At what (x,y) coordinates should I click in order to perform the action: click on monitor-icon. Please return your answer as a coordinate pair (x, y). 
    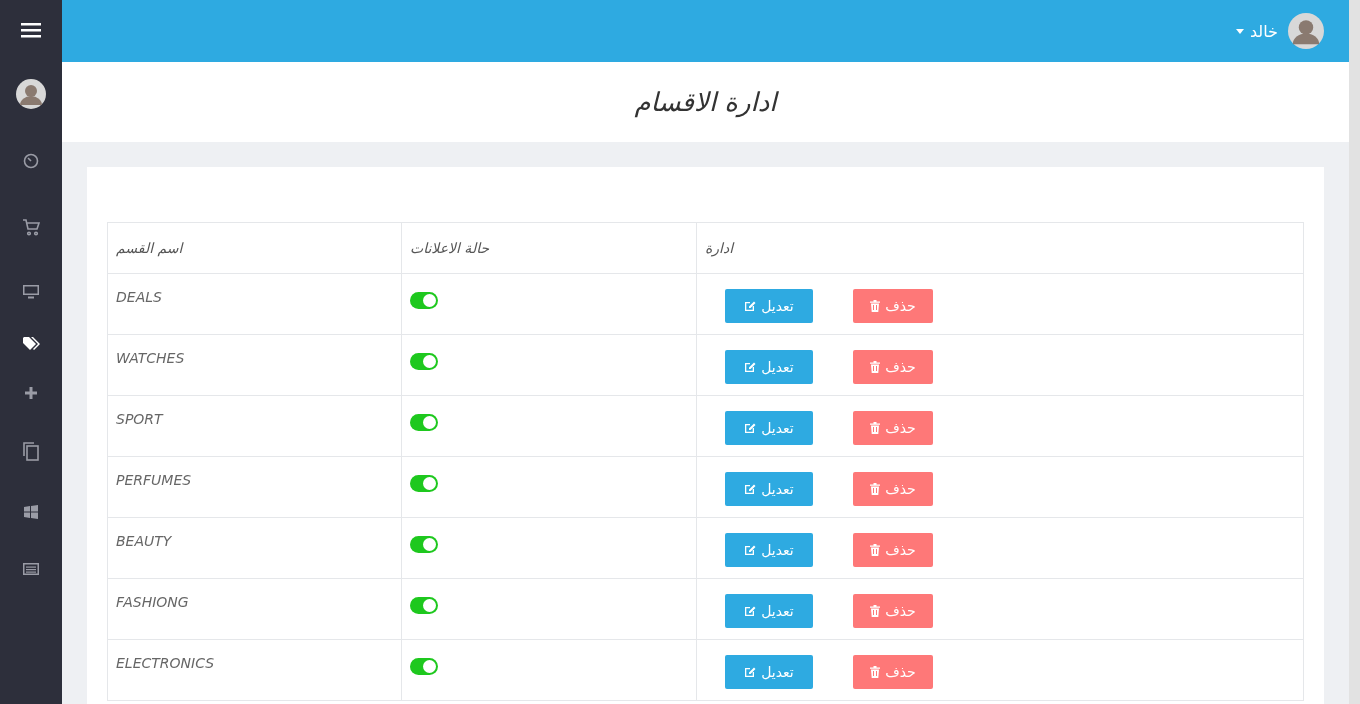
    Looking at the image, I should click on (31, 292).